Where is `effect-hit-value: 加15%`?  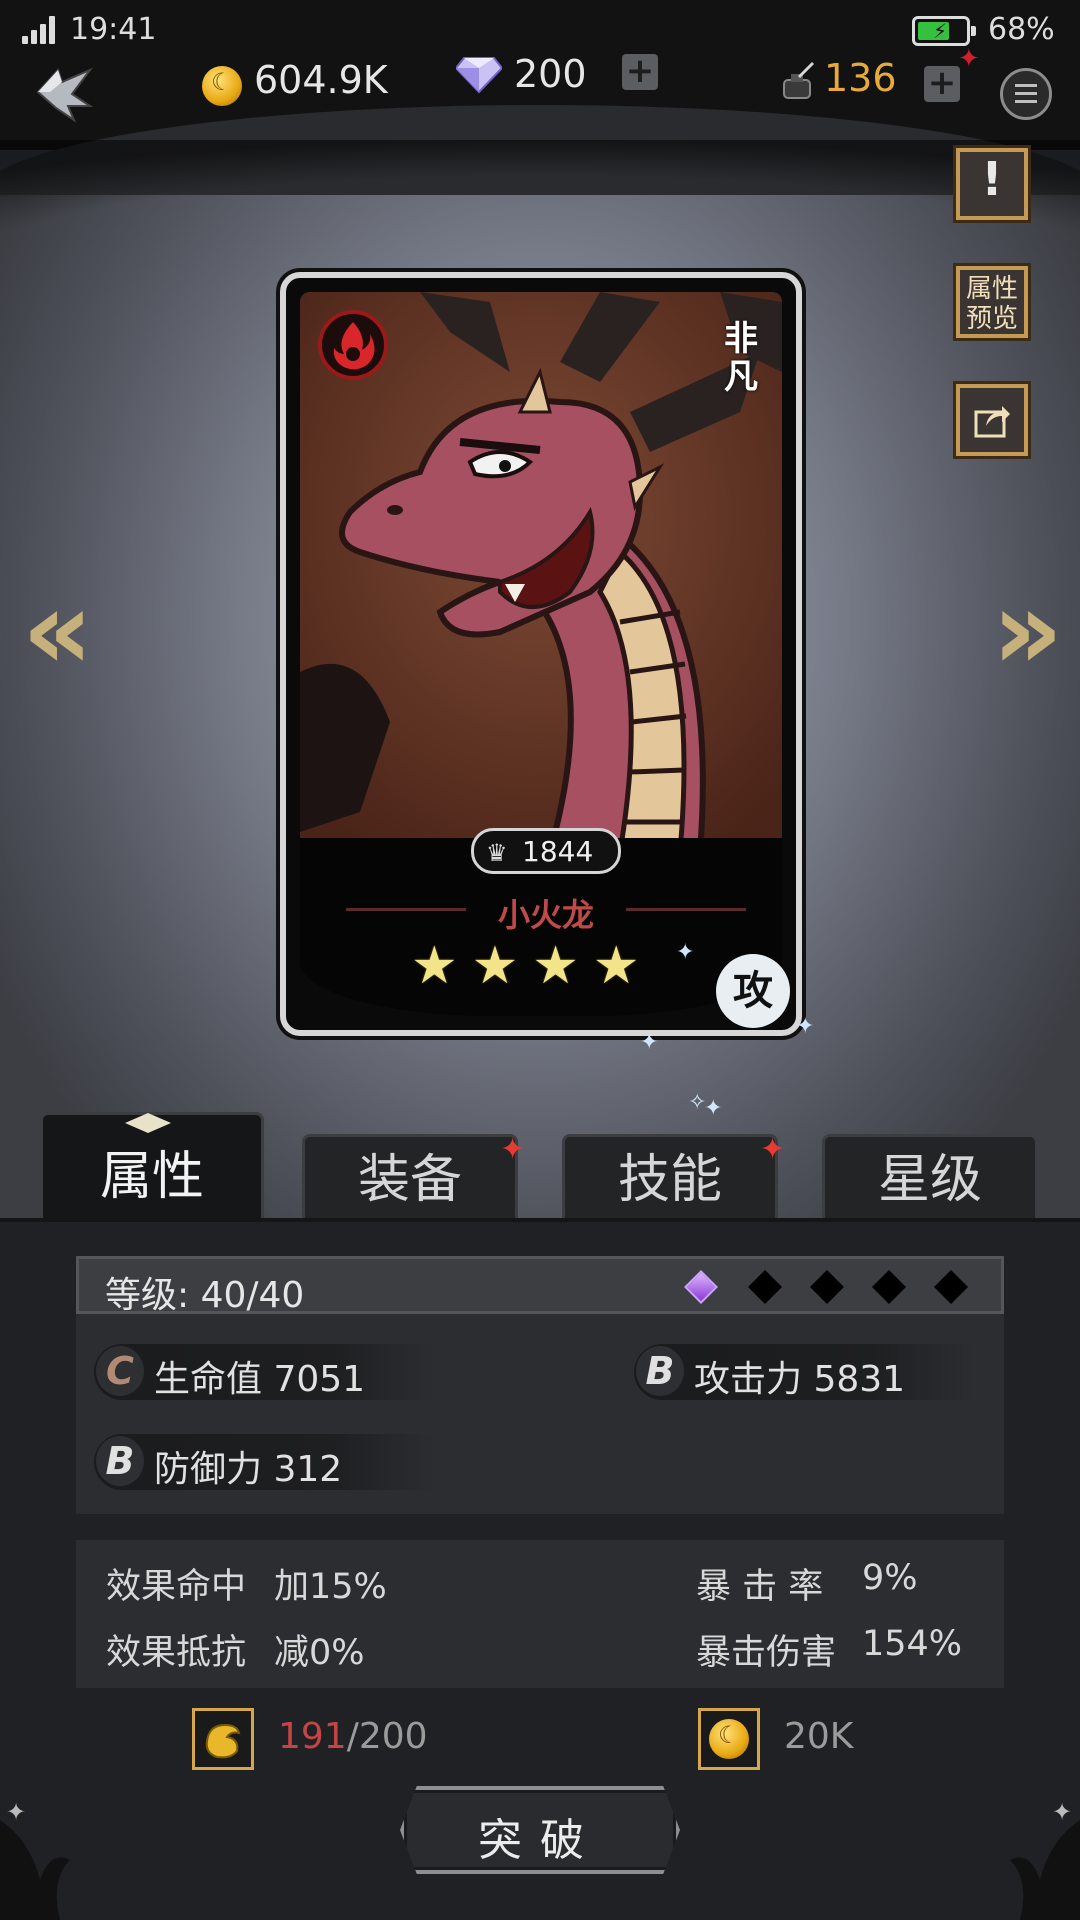 effect-hit-value: 加15% is located at coordinates (330, 1587).